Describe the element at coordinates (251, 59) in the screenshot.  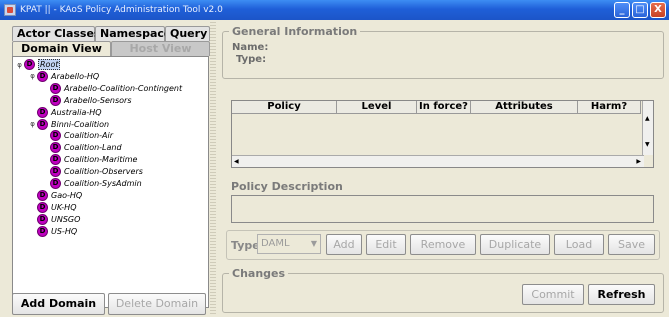
I see `type-label: Type:` at that location.